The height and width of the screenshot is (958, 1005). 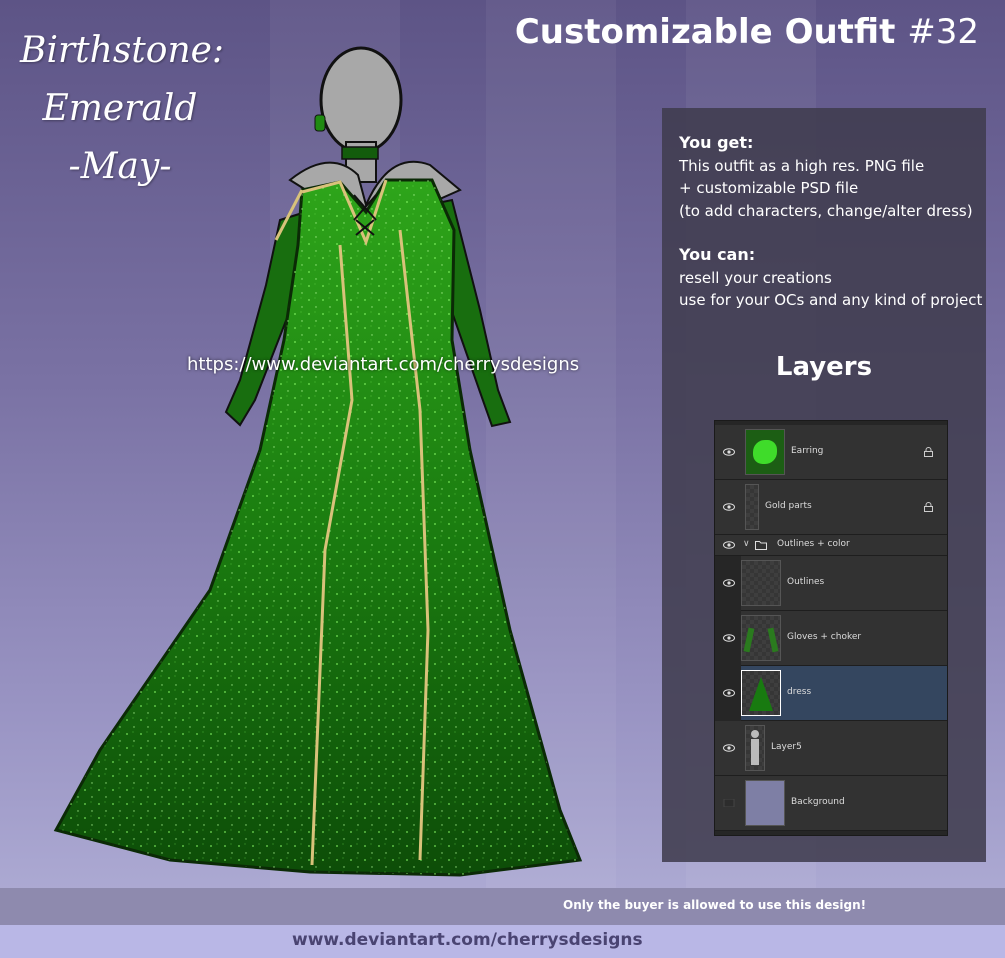 What do you see at coordinates (943, 32) in the screenshot?
I see `title-number: #32` at bounding box center [943, 32].